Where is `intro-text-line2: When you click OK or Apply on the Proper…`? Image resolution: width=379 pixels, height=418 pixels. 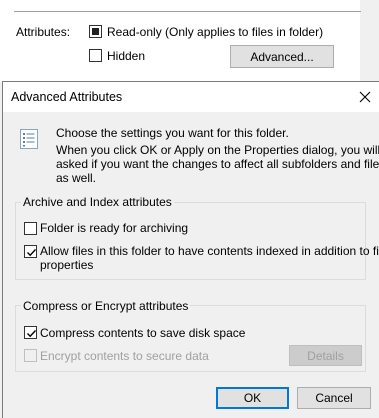 intro-text-line2: When you click OK or Apply on the Proper… is located at coordinates (217, 150).